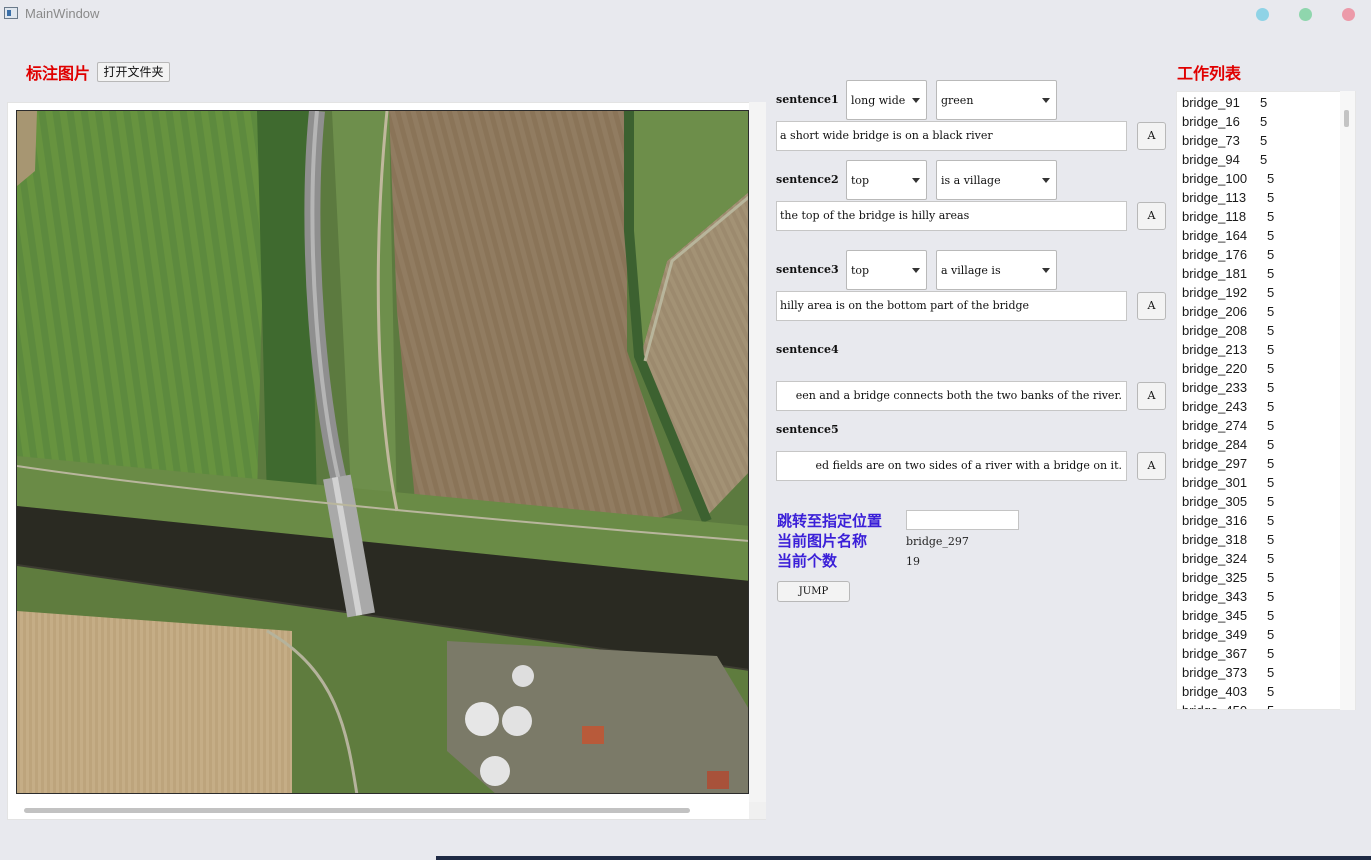 The width and height of the screenshot is (1371, 860). I want to click on scroll-corner, so click(757, 810).